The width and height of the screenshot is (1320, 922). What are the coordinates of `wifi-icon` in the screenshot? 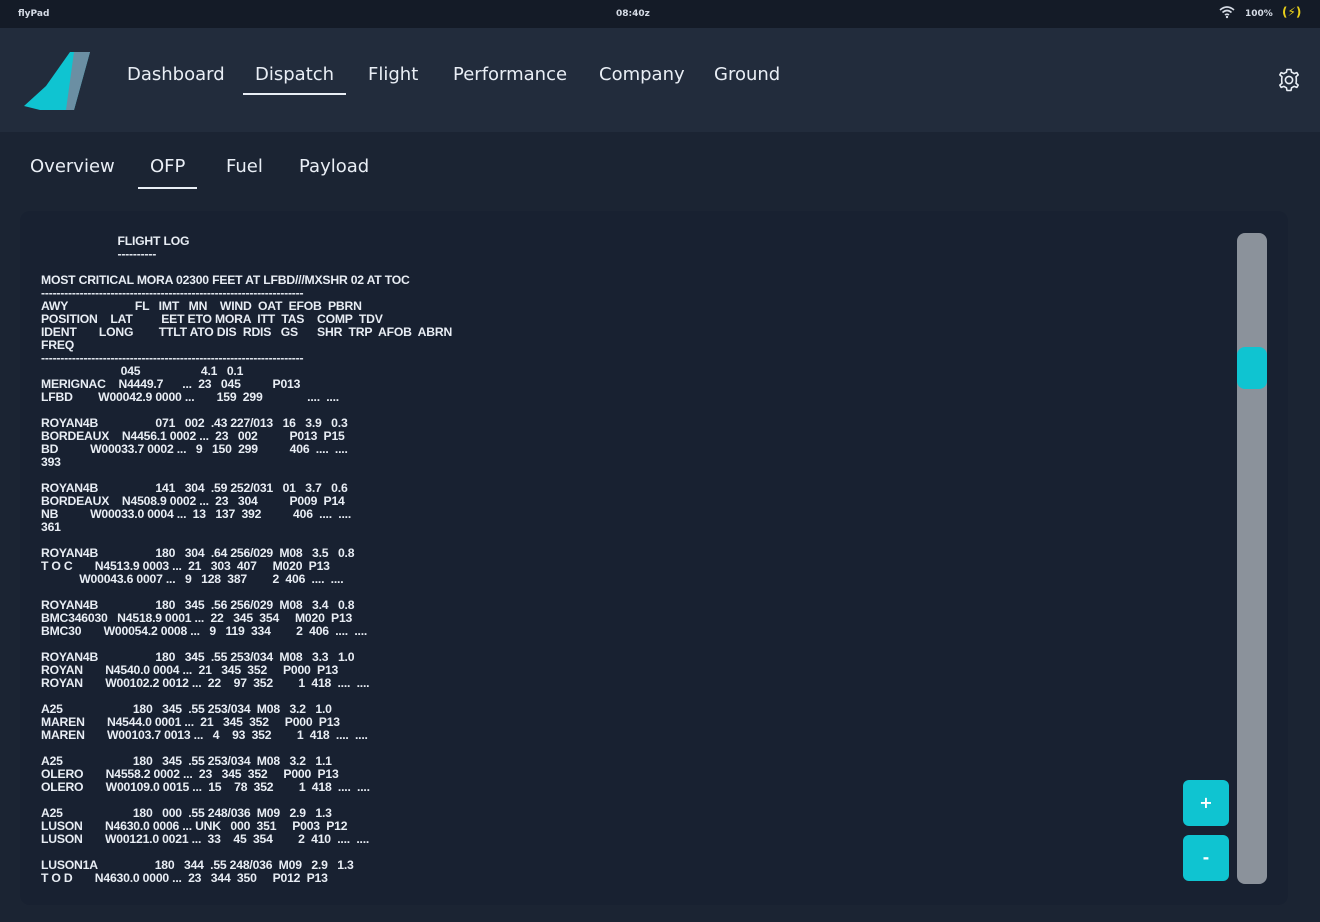 It's located at (1227, 12).